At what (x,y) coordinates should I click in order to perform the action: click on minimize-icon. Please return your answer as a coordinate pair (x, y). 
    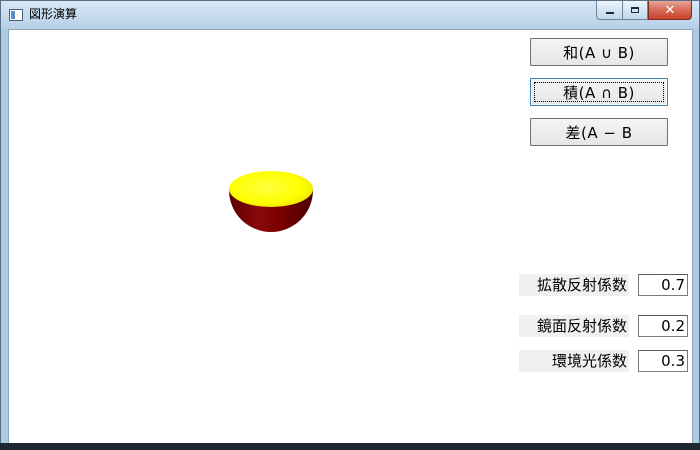
    Looking at the image, I should click on (609, 12).